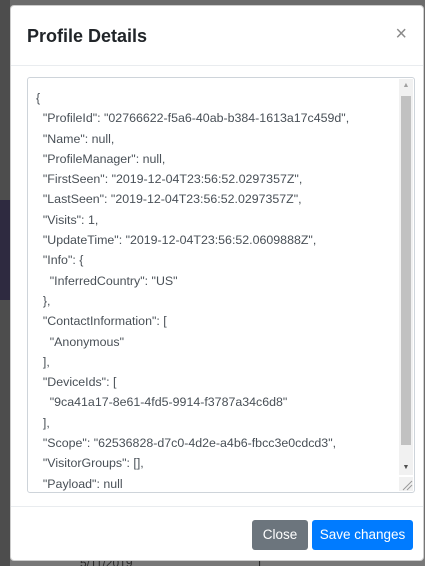  Describe the element at coordinates (101, 158) in the screenshot. I see `json-line: "ProfileManager": null,` at that location.